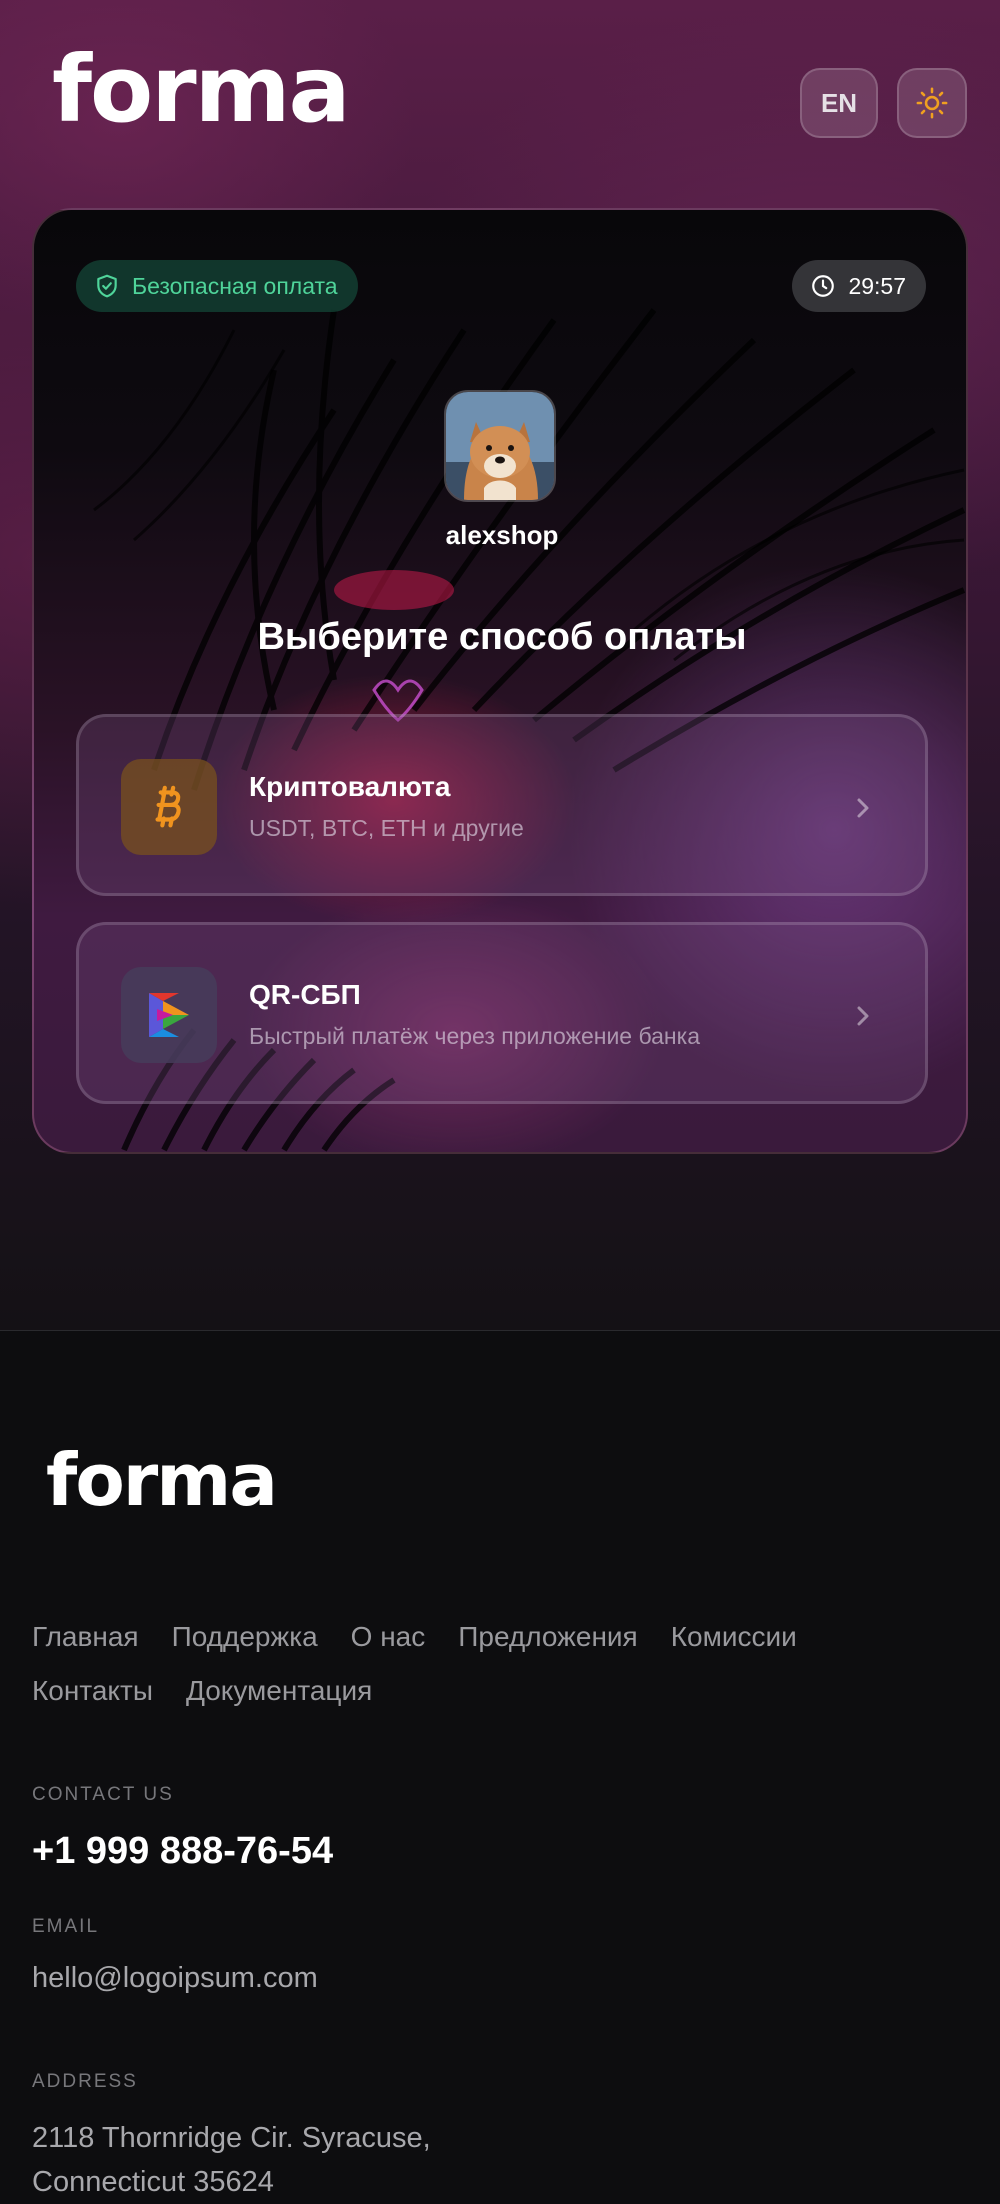 Image resolution: width=1000 pixels, height=2204 pixels. What do you see at coordinates (502, 805) in the screenshot?
I see `payment-method-crypto: Криптовалюта USDT, BTC, ETH и другие` at bounding box center [502, 805].